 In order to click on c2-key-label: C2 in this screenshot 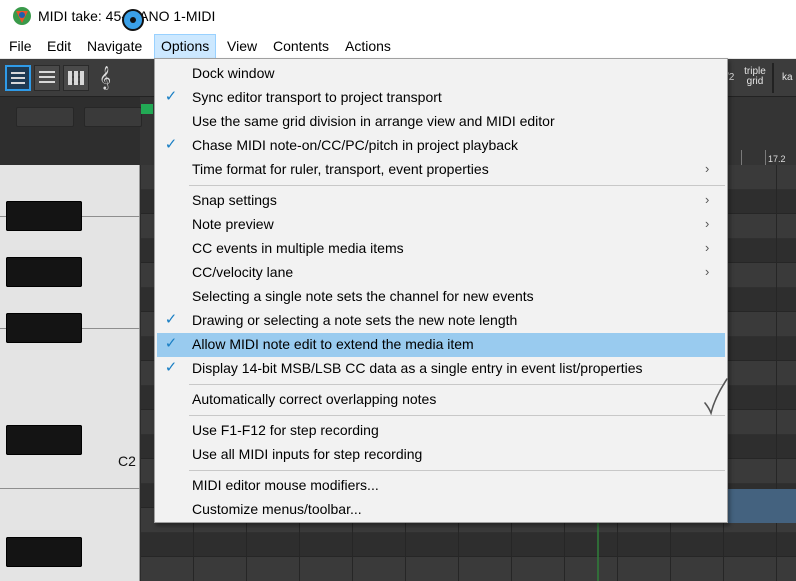, I will do `click(127, 461)`.